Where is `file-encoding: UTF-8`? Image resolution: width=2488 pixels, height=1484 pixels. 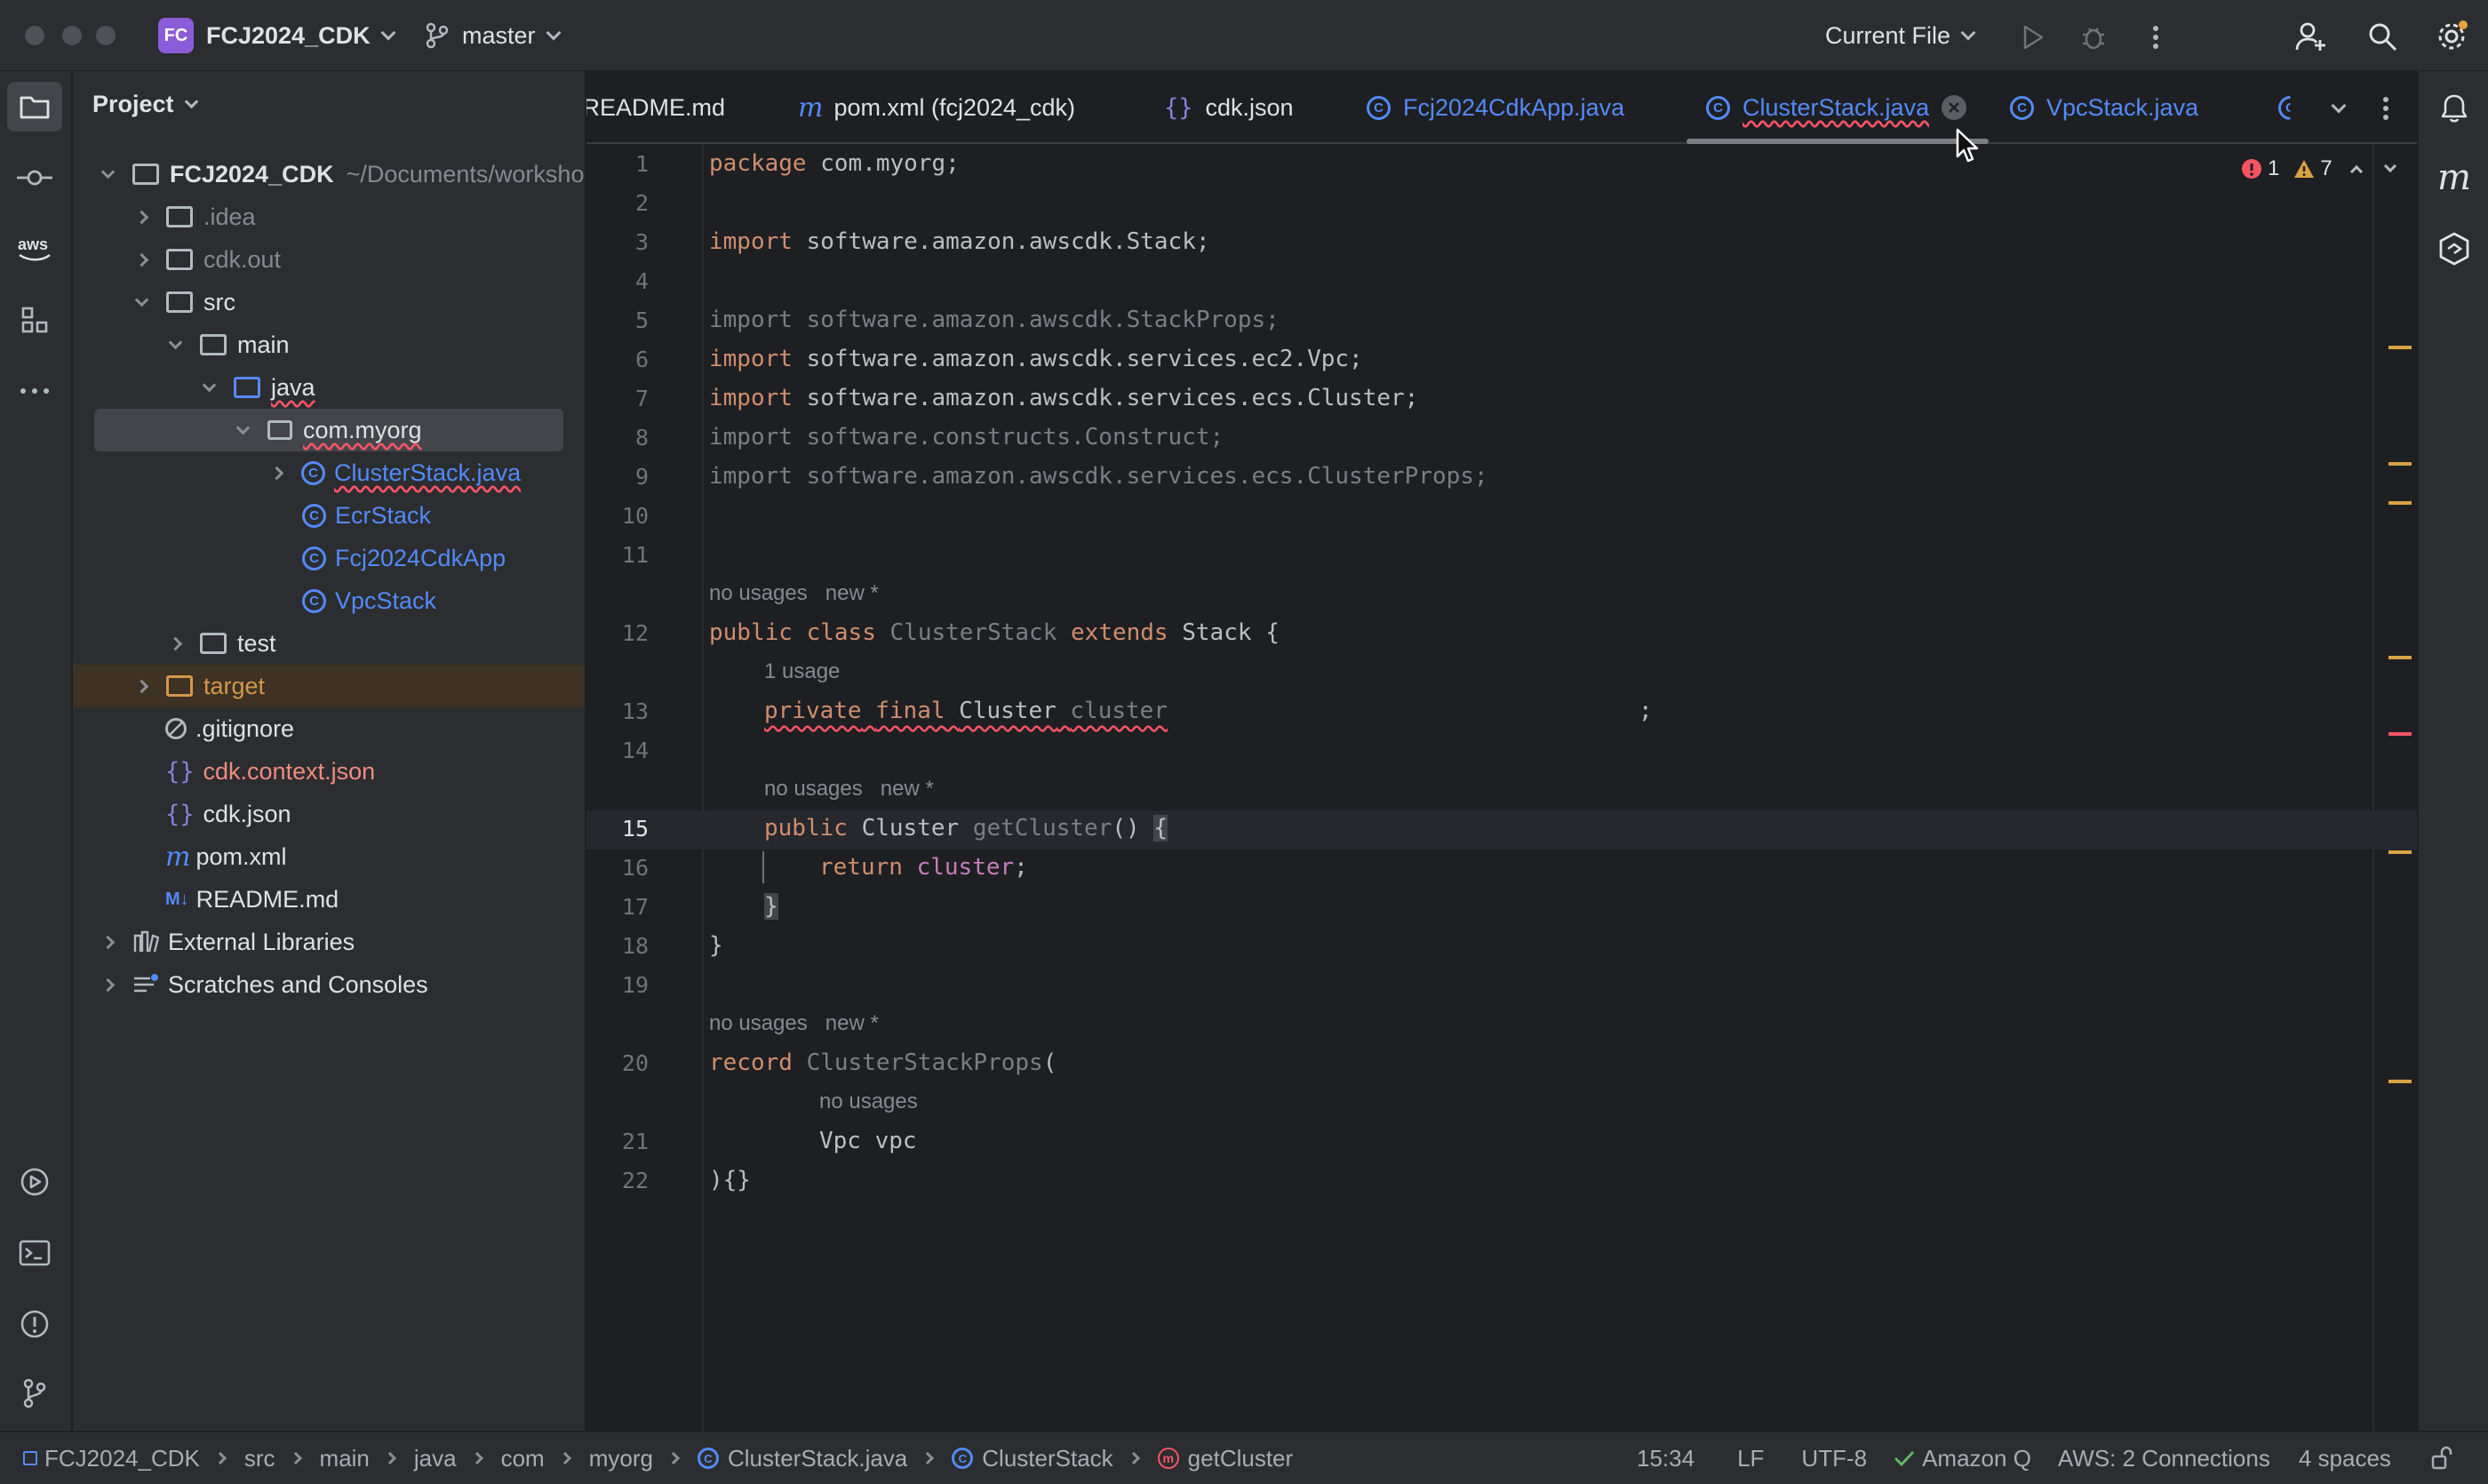 file-encoding: UTF-8 is located at coordinates (1834, 1458).